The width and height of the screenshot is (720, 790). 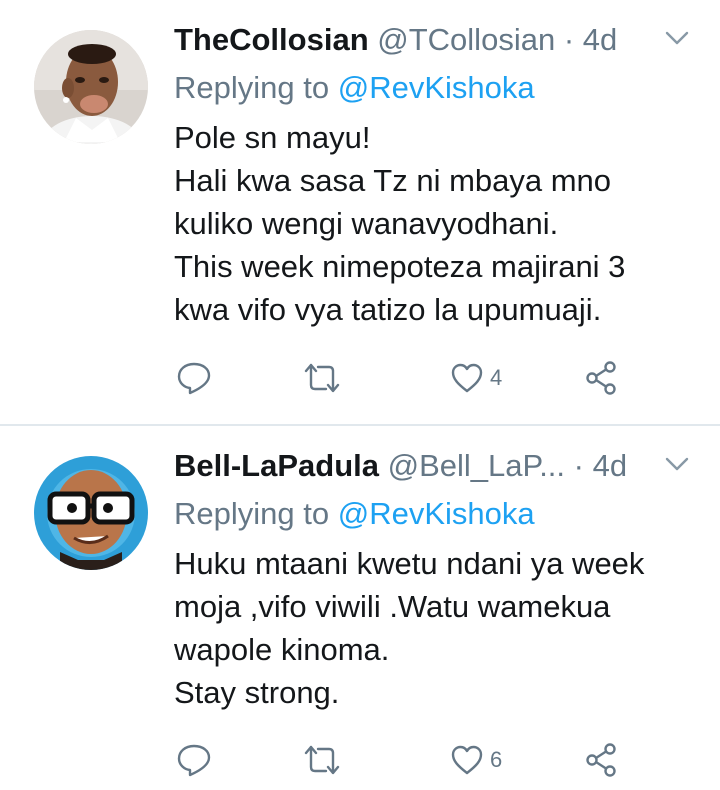 I want to click on user-handle: @TCollosian, so click(x=466, y=39).